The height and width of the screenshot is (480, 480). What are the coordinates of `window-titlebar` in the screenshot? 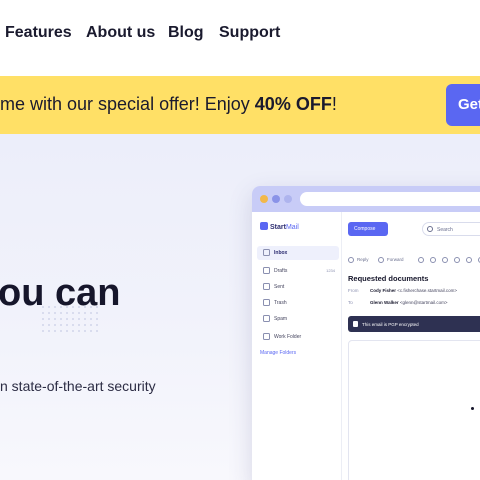 It's located at (366, 199).